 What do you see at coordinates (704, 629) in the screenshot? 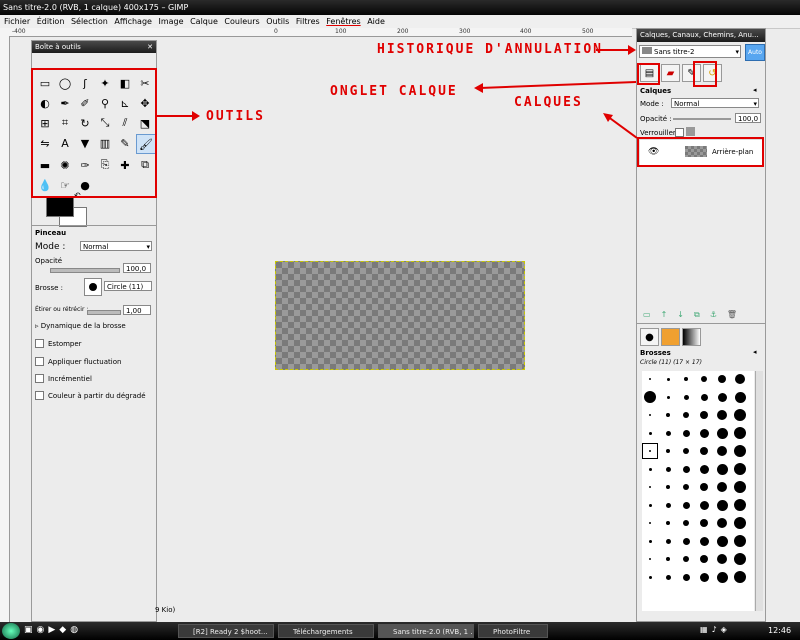
I see `network-icon: ▦` at bounding box center [704, 629].